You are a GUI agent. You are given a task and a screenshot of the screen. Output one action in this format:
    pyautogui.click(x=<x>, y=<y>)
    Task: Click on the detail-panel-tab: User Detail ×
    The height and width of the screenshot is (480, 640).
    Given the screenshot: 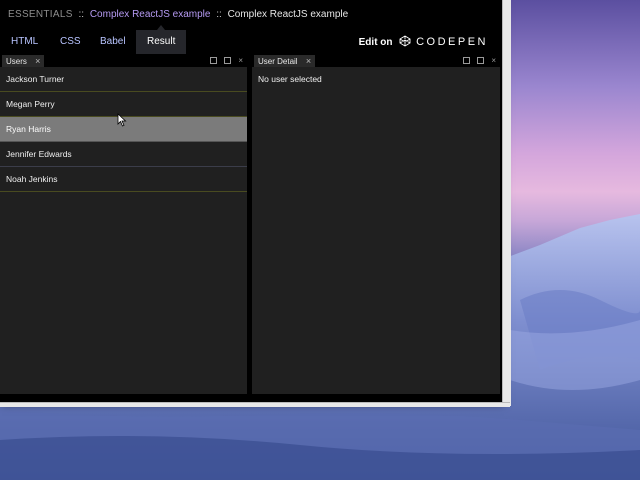 What is the action you would take?
    pyautogui.click(x=285, y=61)
    